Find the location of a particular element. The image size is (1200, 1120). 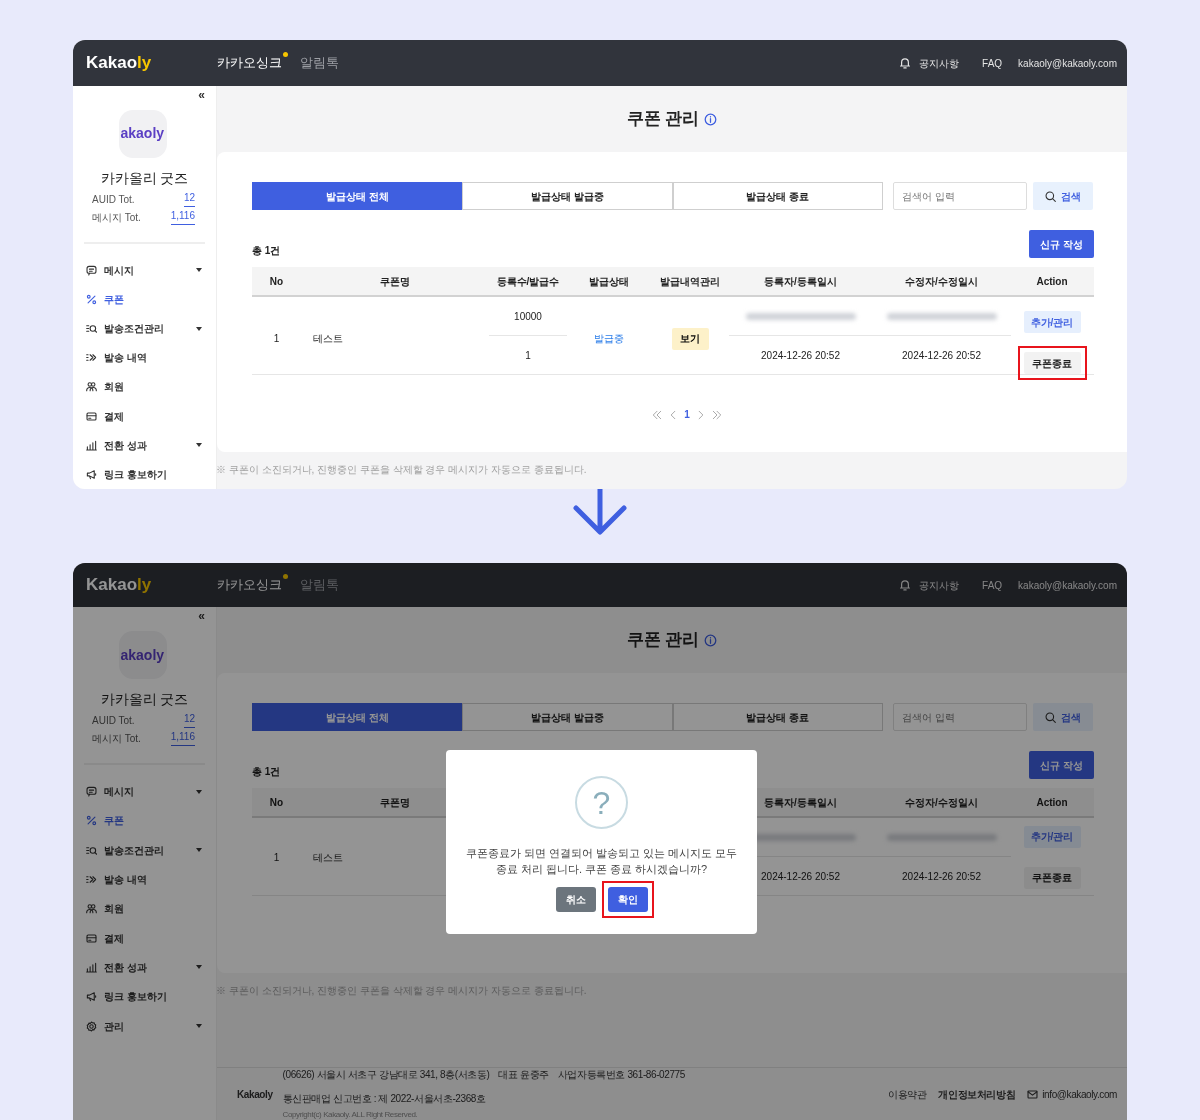

email-link: info@kakaoly.com is located at coordinates (1072, 1094).